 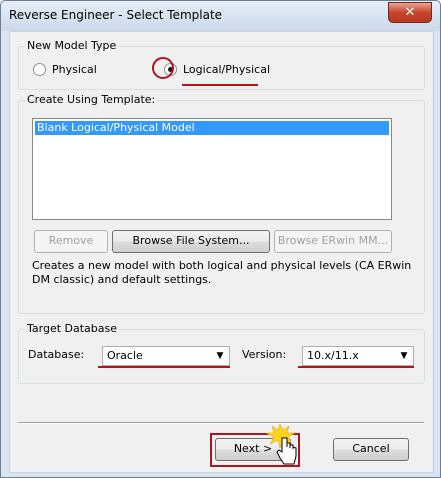 What do you see at coordinates (166, 356) in the screenshot?
I see `database-combo: Oracle ▼` at bounding box center [166, 356].